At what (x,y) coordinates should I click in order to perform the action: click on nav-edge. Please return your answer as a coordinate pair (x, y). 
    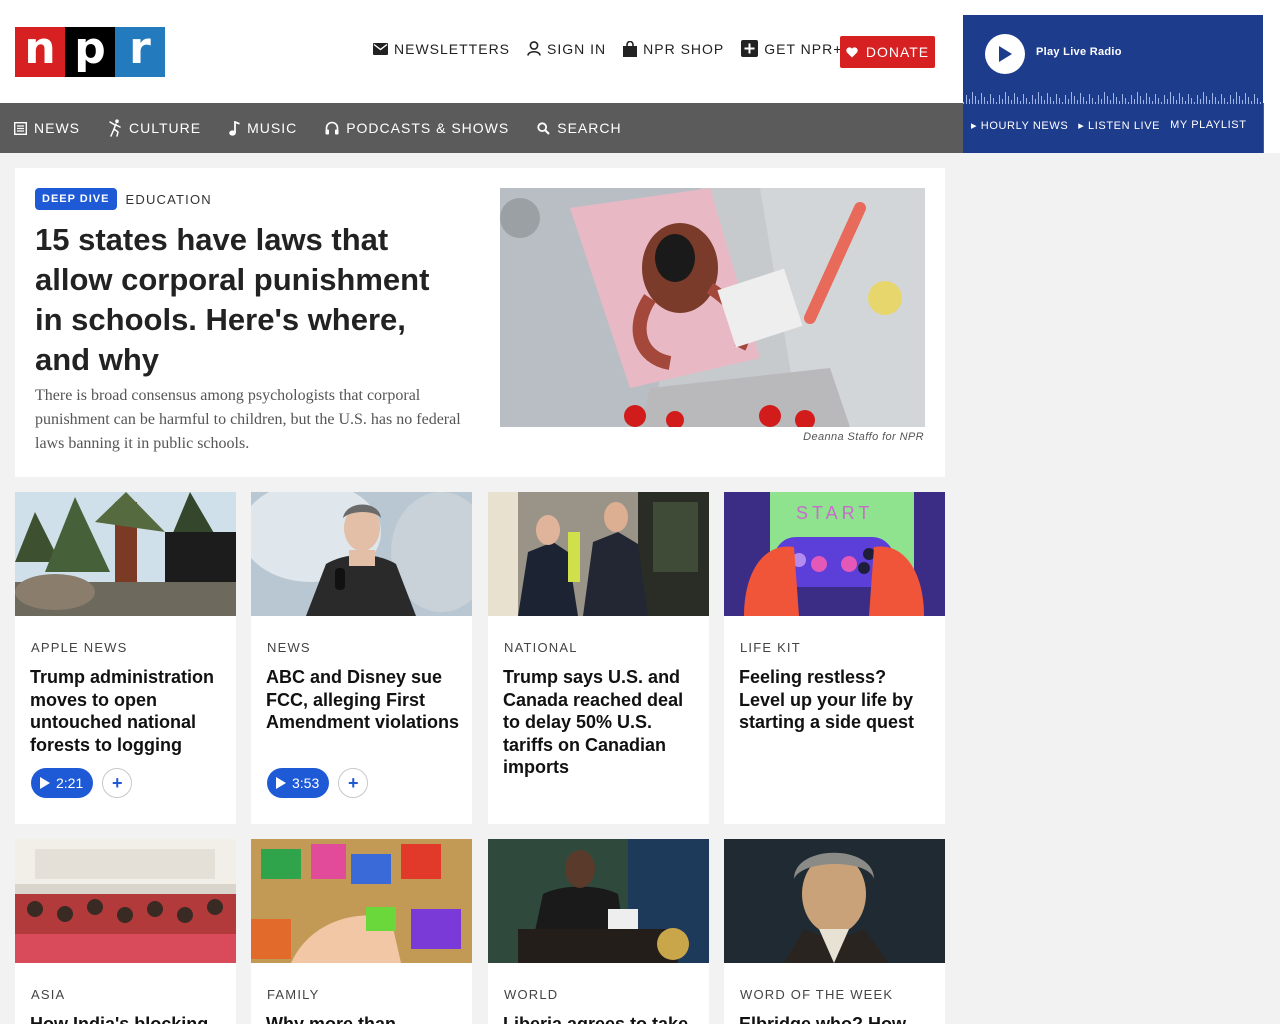
    Looking at the image, I should click on (1271, 128).